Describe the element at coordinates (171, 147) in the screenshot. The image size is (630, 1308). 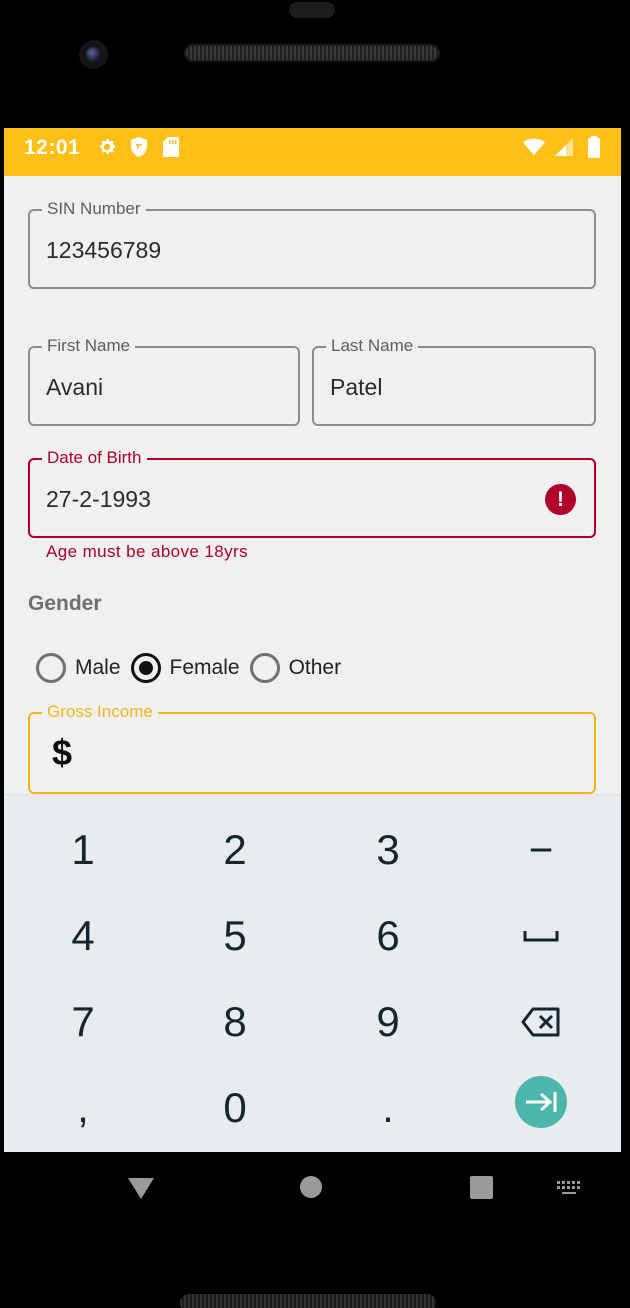
I see `sd-card-icon` at that location.